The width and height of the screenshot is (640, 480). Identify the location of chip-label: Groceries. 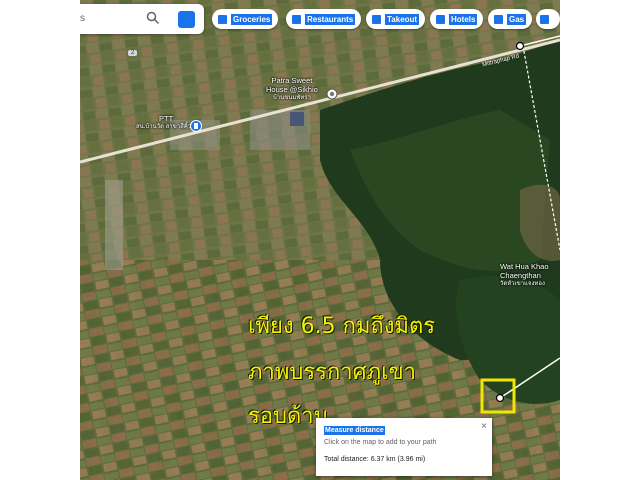
(252, 19).